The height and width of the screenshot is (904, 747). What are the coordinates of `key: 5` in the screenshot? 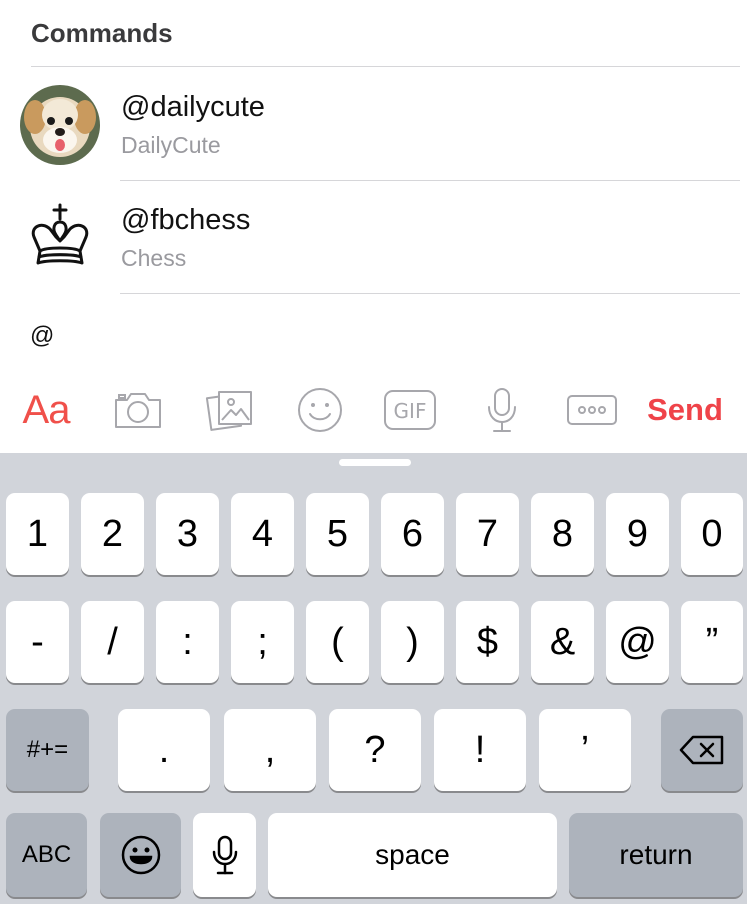 It's located at (337, 534).